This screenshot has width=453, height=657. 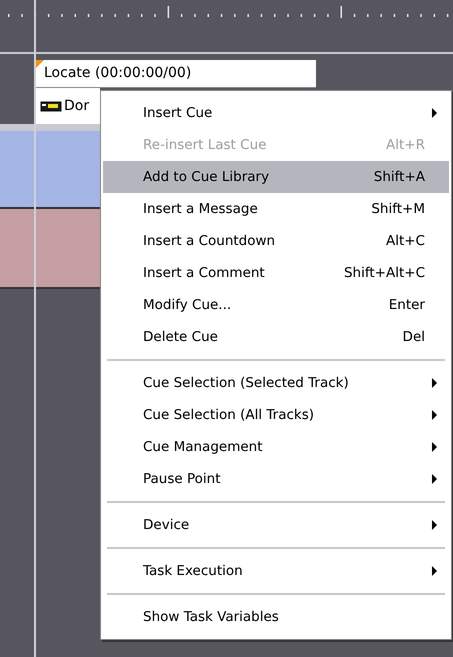 What do you see at coordinates (276, 415) in the screenshot?
I see `menu-item: Cue Selection (All Tracks)` at bounding box center [276, 415].